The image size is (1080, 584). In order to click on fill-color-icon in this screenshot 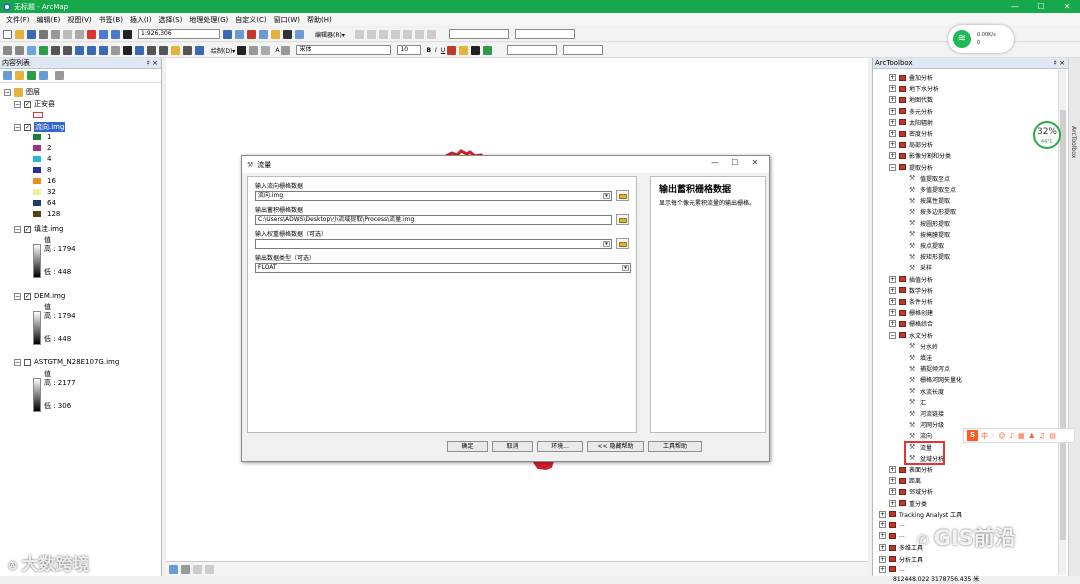, I will do `click(464, 50)`.